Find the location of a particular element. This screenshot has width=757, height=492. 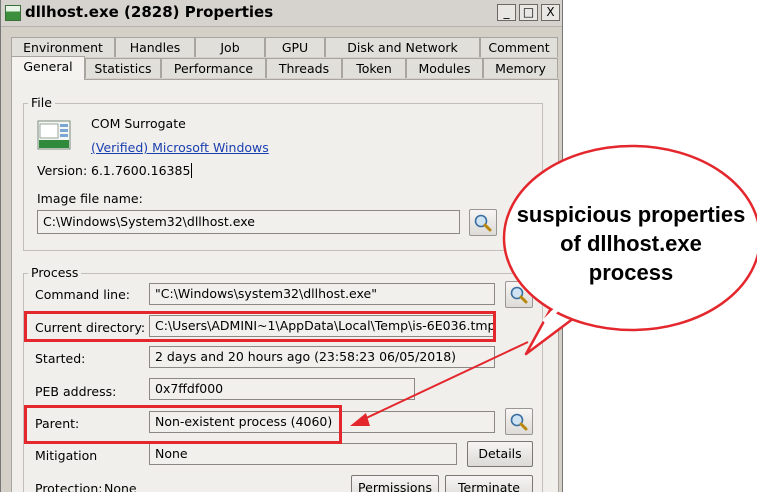

callout-line-1: suspicious properties is located at coordinates (631, 214).